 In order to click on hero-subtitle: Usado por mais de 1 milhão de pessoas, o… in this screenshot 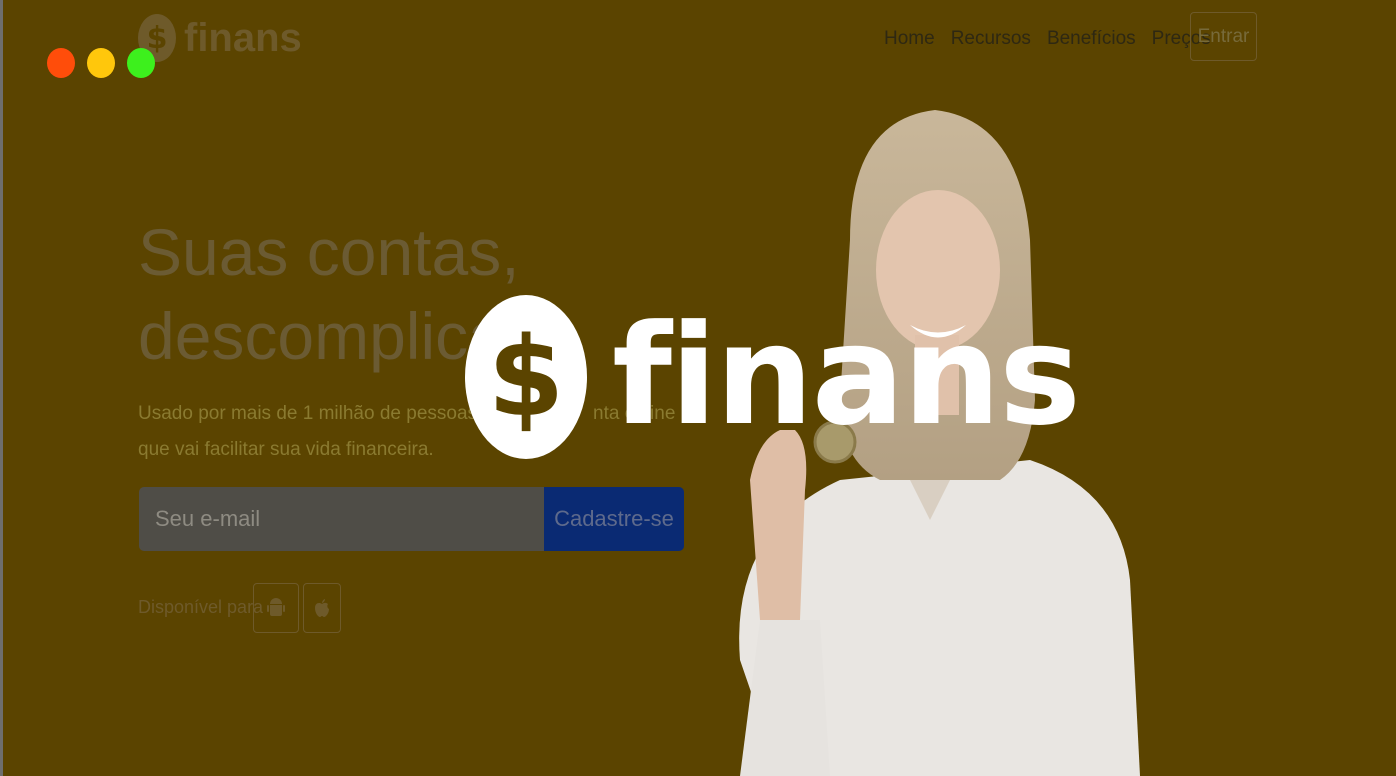, I will do `click(408, 432)`.